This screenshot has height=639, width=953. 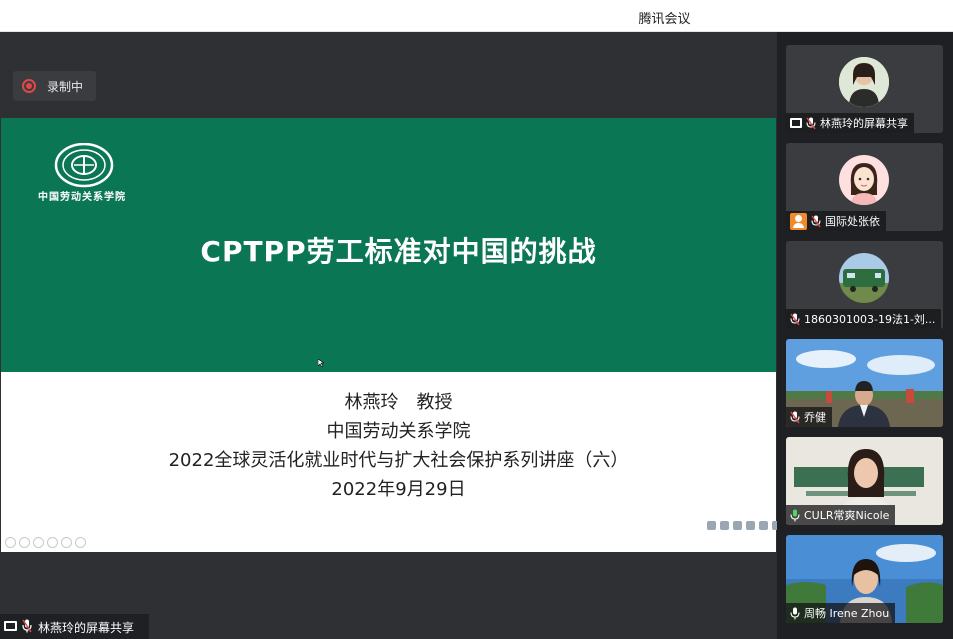 I want to click on participant-name-bar: 国际处张依, so click(x=836, y=221).